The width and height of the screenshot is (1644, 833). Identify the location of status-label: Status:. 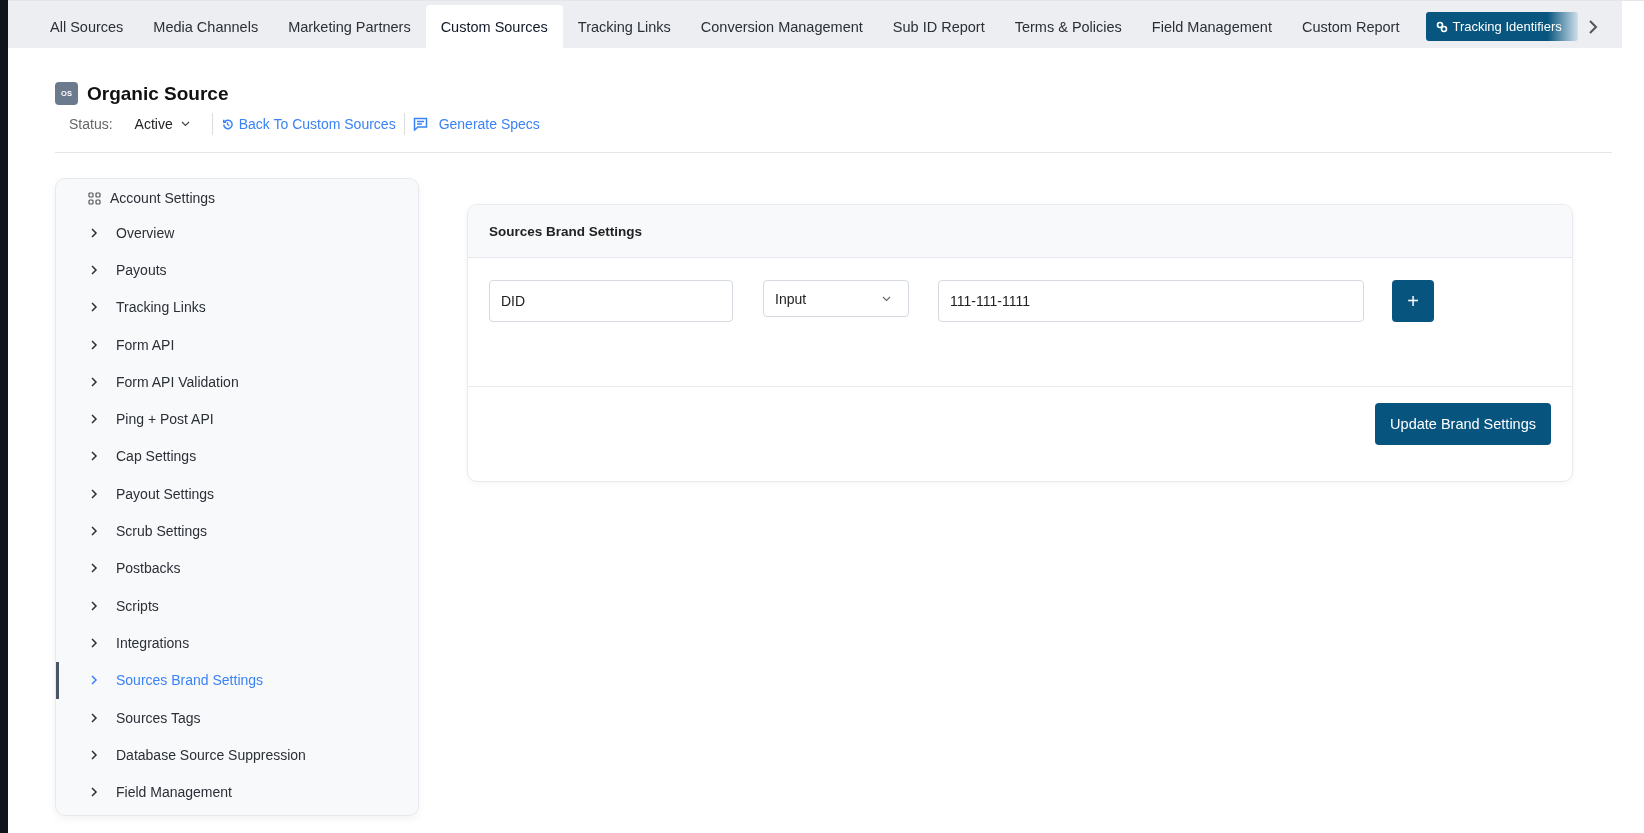
(91, 124).